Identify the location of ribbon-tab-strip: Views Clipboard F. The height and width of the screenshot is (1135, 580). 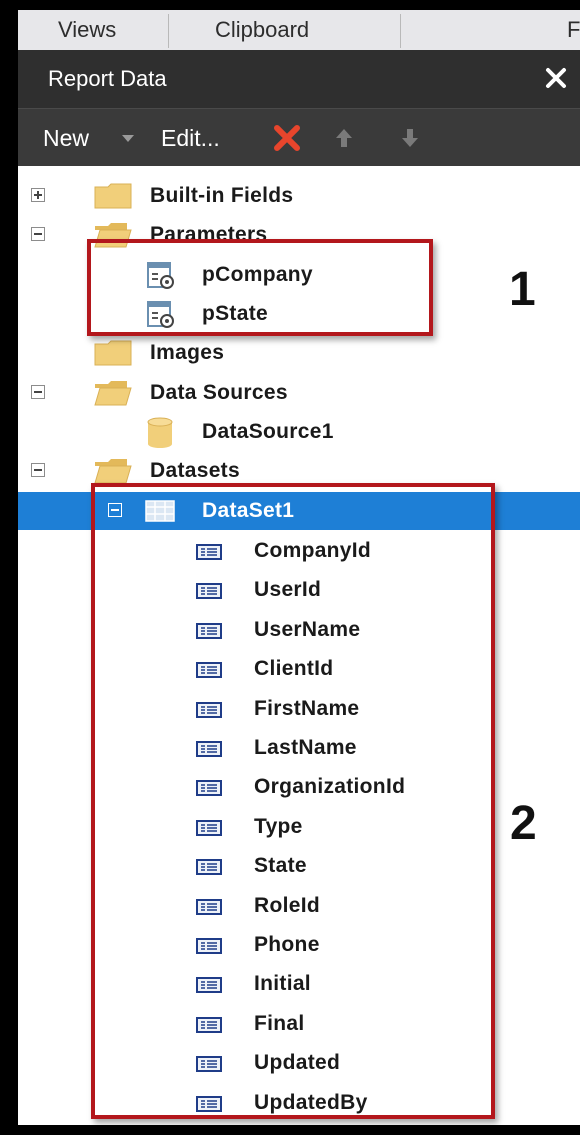
(299, 30).